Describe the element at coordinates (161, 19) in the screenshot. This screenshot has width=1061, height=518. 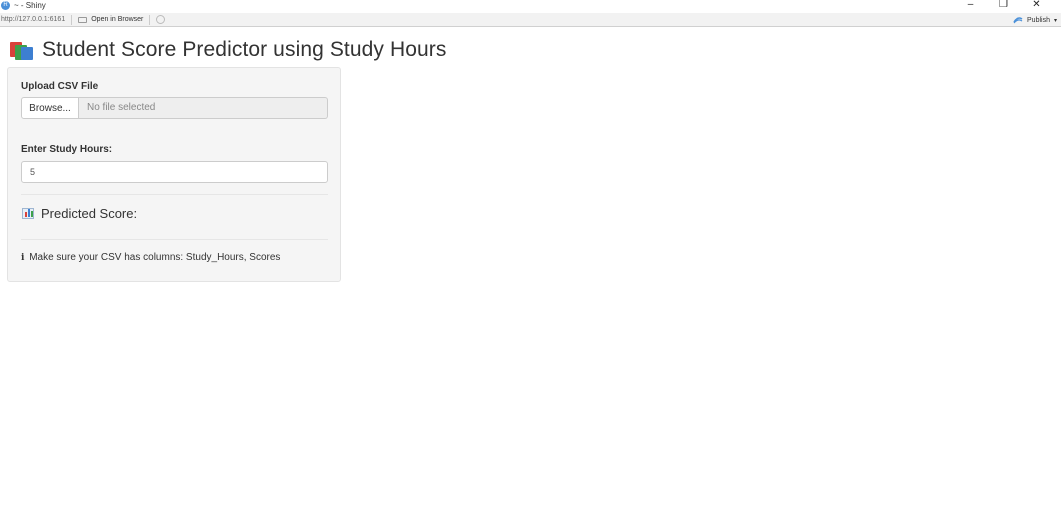
I see `refresh-icon` at that location.